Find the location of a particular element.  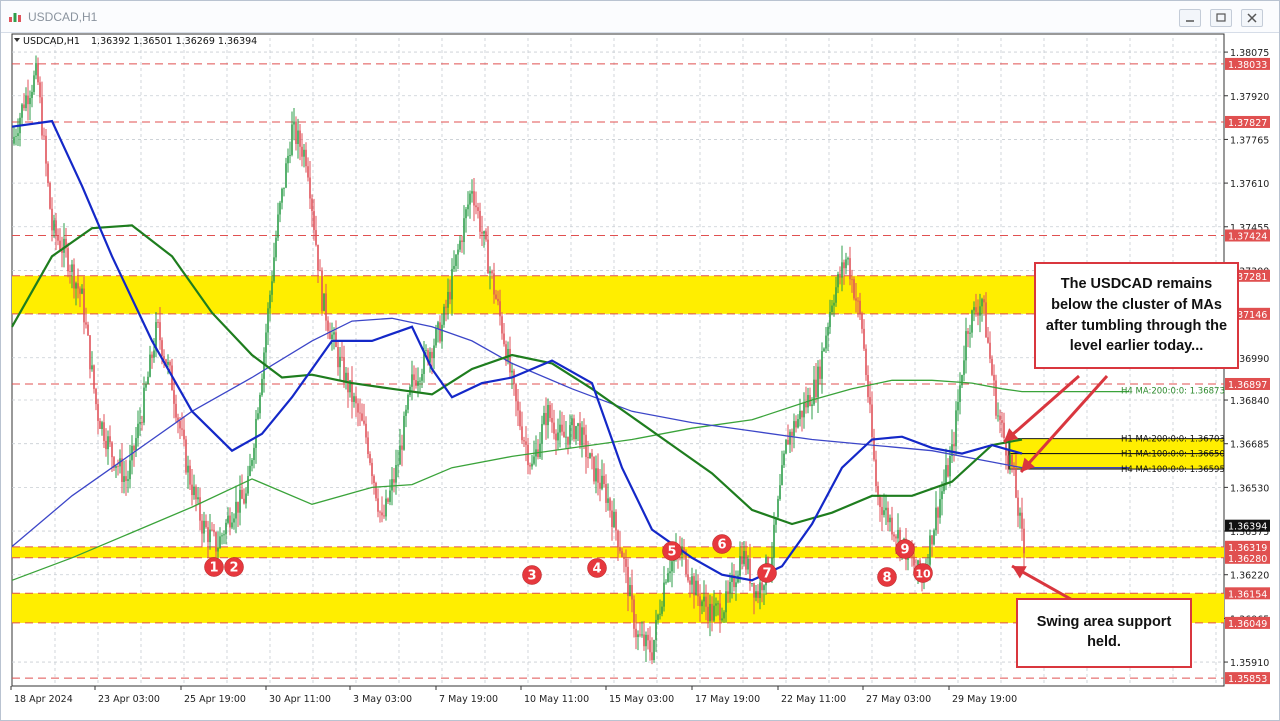

minimize-button is located at coordinates (1190, 18).